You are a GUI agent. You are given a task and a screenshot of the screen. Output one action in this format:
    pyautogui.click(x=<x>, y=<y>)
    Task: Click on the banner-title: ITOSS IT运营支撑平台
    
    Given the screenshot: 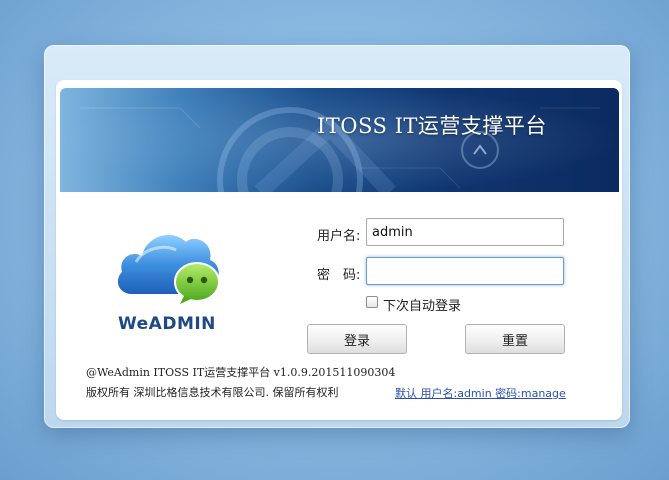 What is the action you would take?
    pyautogui.click(x=432, y=126)
    